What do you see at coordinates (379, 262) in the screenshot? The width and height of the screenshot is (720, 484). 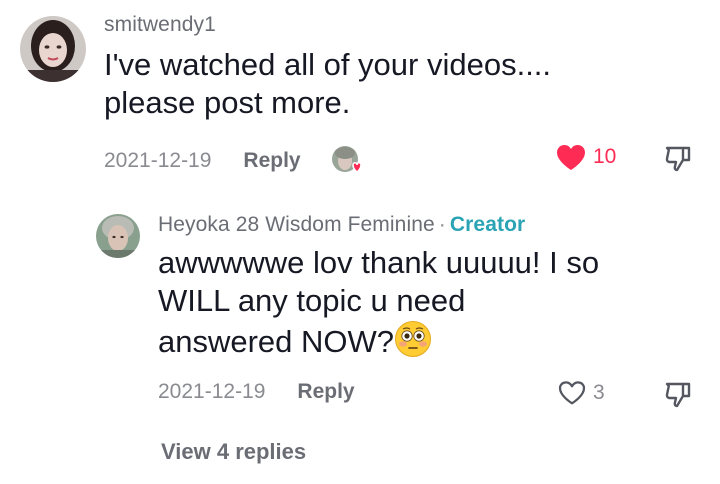 I see `reply-text-line: awwwwwe lov thank uuuuu! I so` at bounding box center [379, 262].